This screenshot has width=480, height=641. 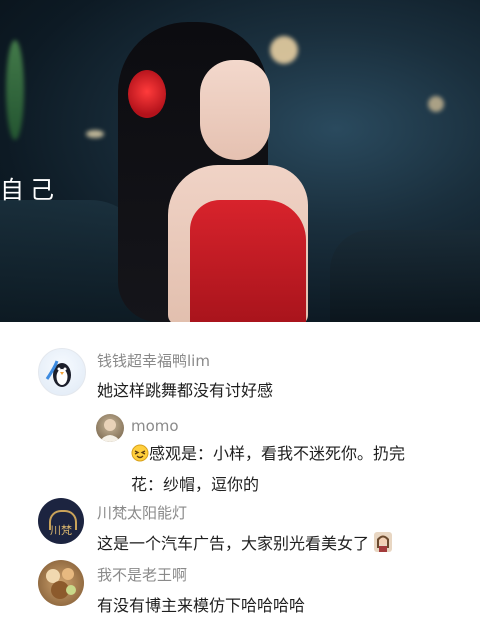 What do you see at coordinates (268, 469) in the screenshot?
I see `reply-body: 感观是：小样，看我不迷死你。扔完花：纱帽，逗你的` at bounding box center [268, 469].